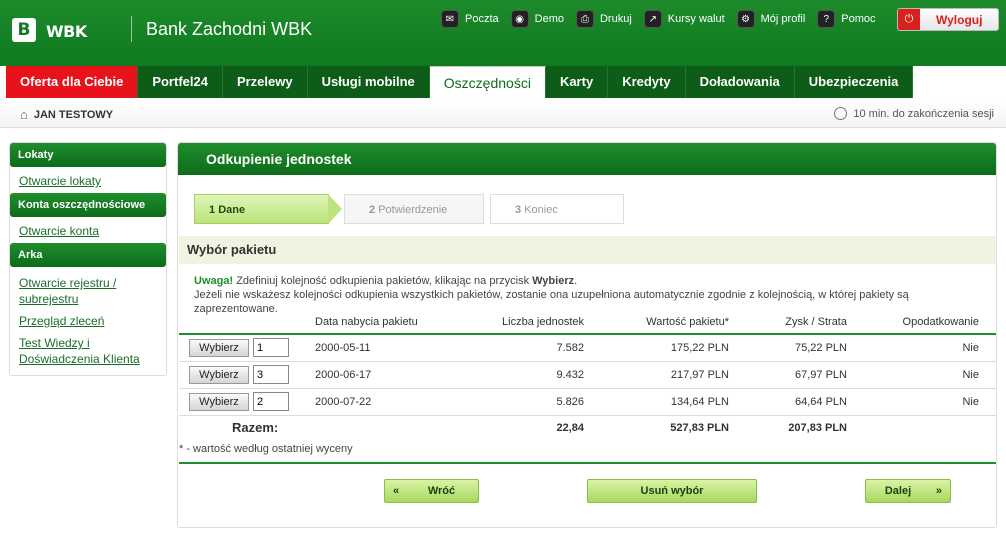 This screenshot has height=534, width=1006. I want to click on section-title: Wybór pakietu, so click(587, 250).